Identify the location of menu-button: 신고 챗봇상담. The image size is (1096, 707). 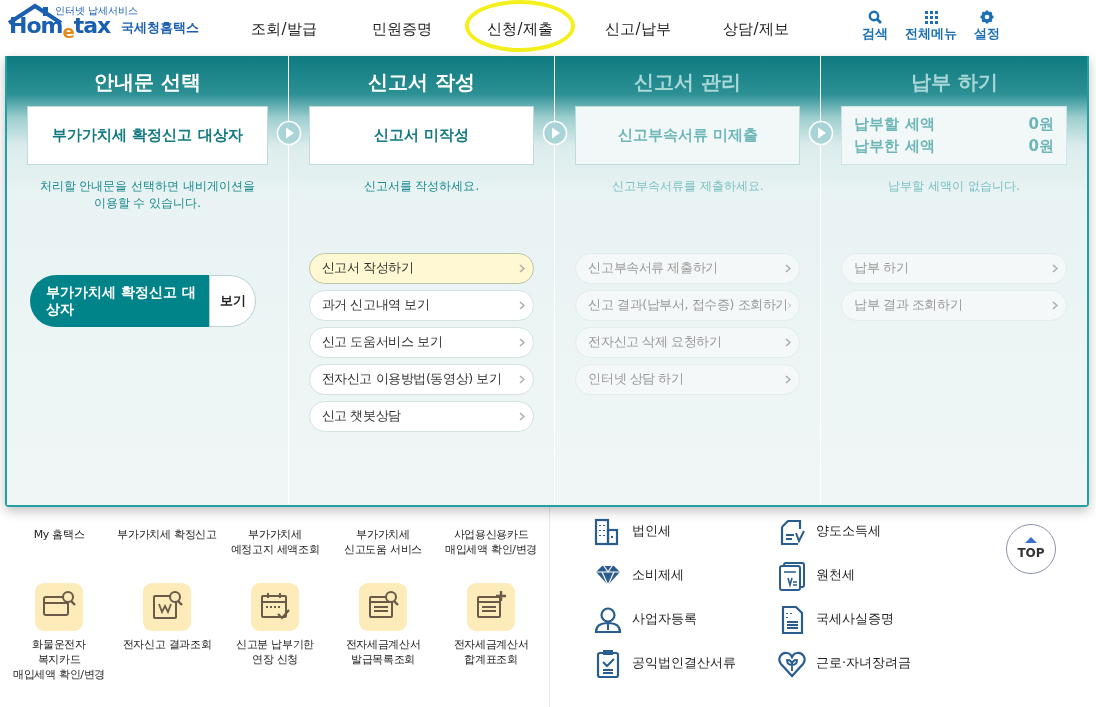
(421, 416).